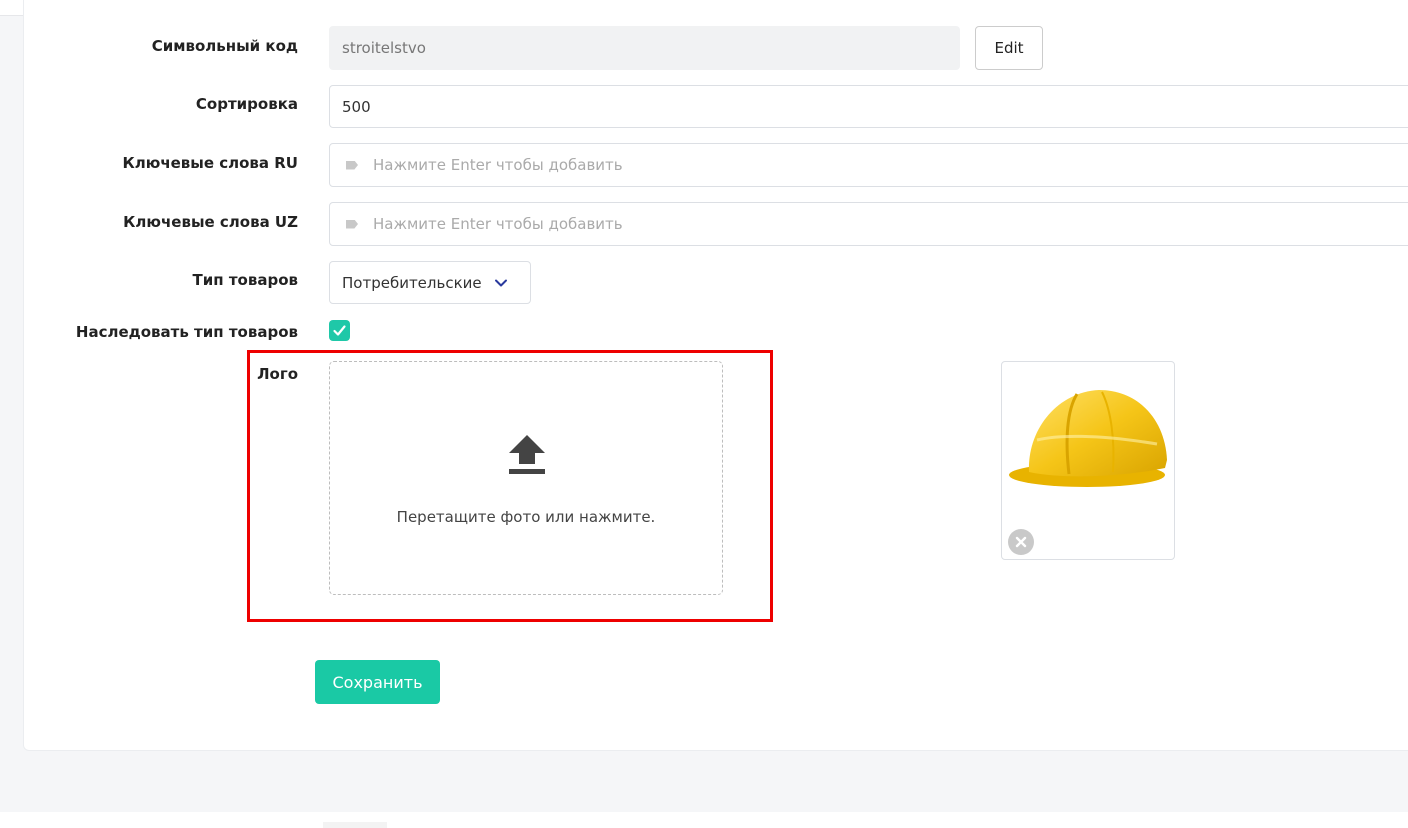 This screenshot has width=1408, height=828. I want to click on product-type-value: Потребительские, so click(412, 282).